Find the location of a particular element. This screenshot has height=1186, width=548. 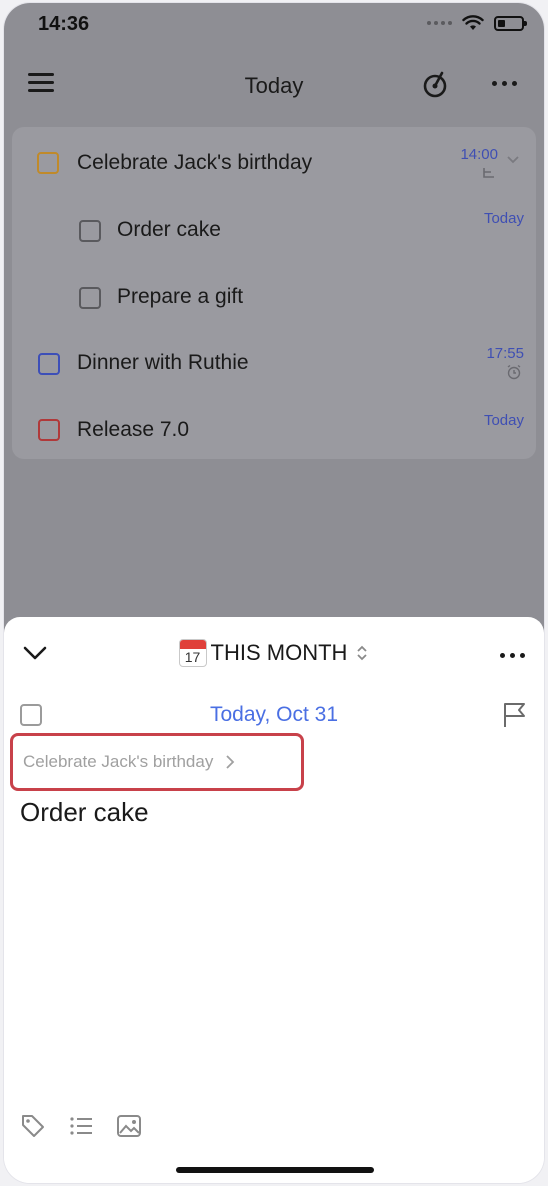

due-date-button: Today, Oct 31 is located at coordinates (274, 715).